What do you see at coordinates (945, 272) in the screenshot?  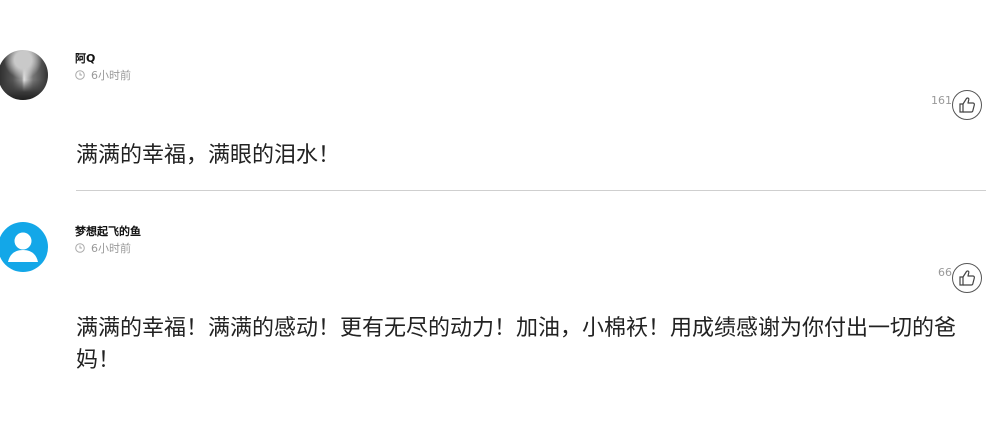 I see `like-count: 66` at bounding box center [945, 272].